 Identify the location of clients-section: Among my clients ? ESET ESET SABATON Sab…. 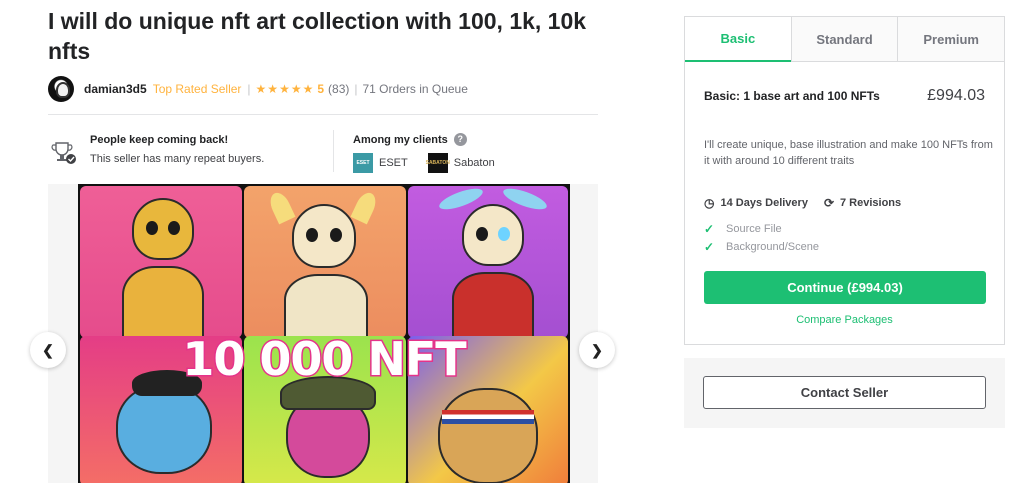
(473, 153).